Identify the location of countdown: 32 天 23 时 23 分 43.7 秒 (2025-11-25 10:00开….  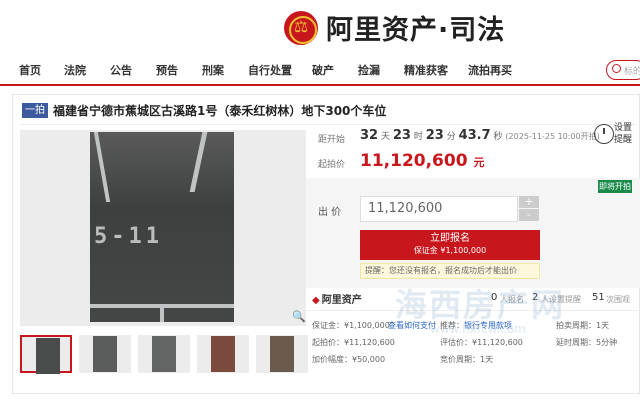
(480, 135).